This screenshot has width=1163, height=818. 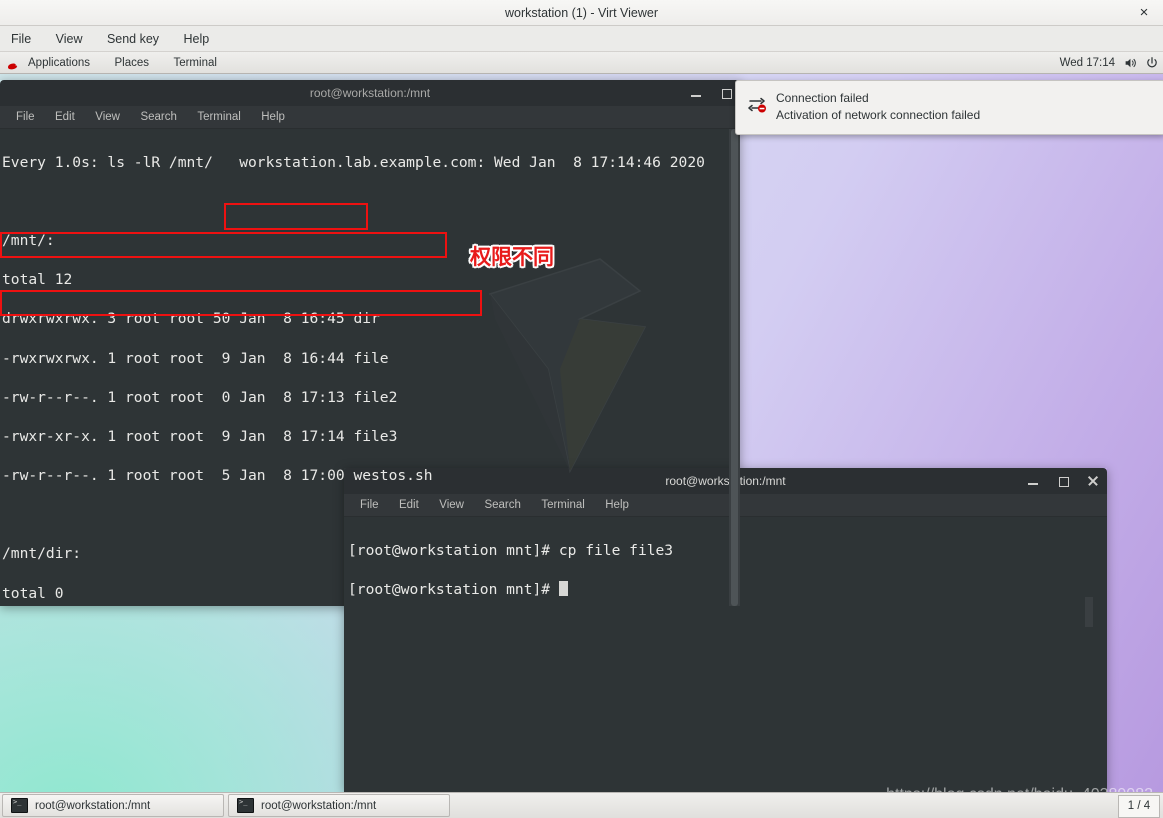 What do you see at coordinates (37, 280) in the screenshot?
I see `term-line: total 12` at bounding box center [37, 280].